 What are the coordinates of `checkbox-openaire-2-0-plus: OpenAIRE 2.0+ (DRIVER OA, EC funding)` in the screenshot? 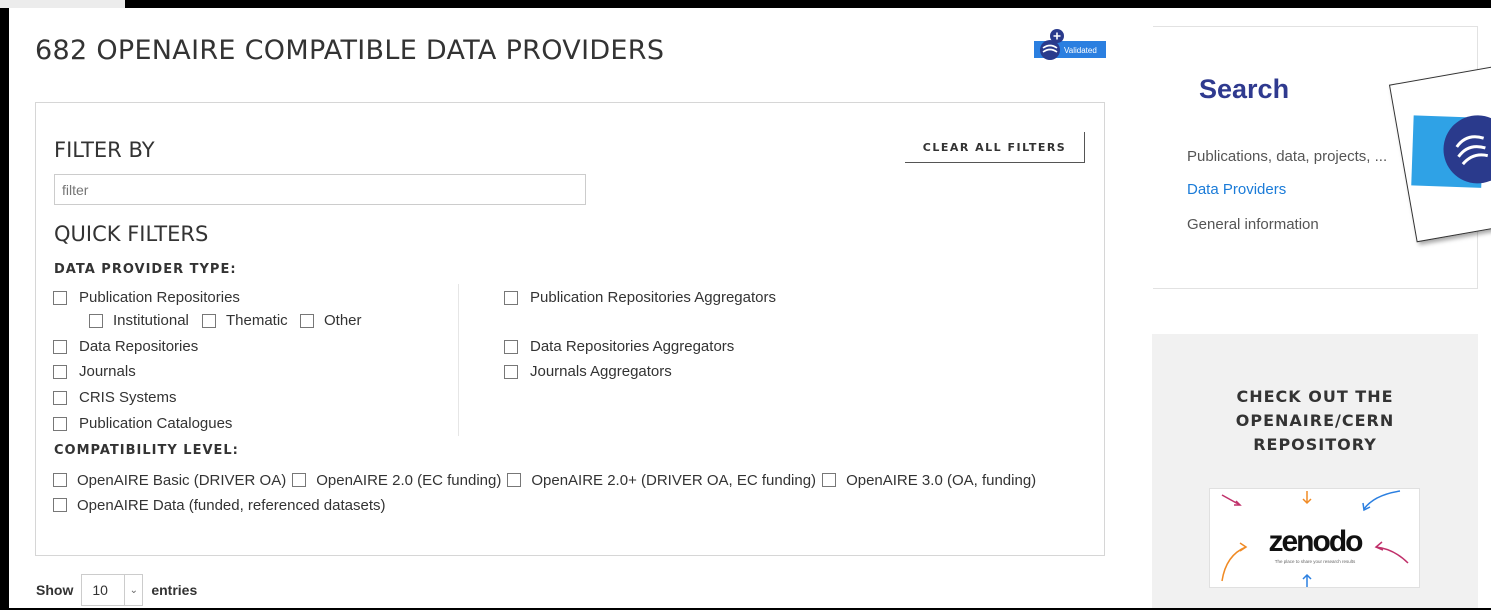 It's located at (661, 480).